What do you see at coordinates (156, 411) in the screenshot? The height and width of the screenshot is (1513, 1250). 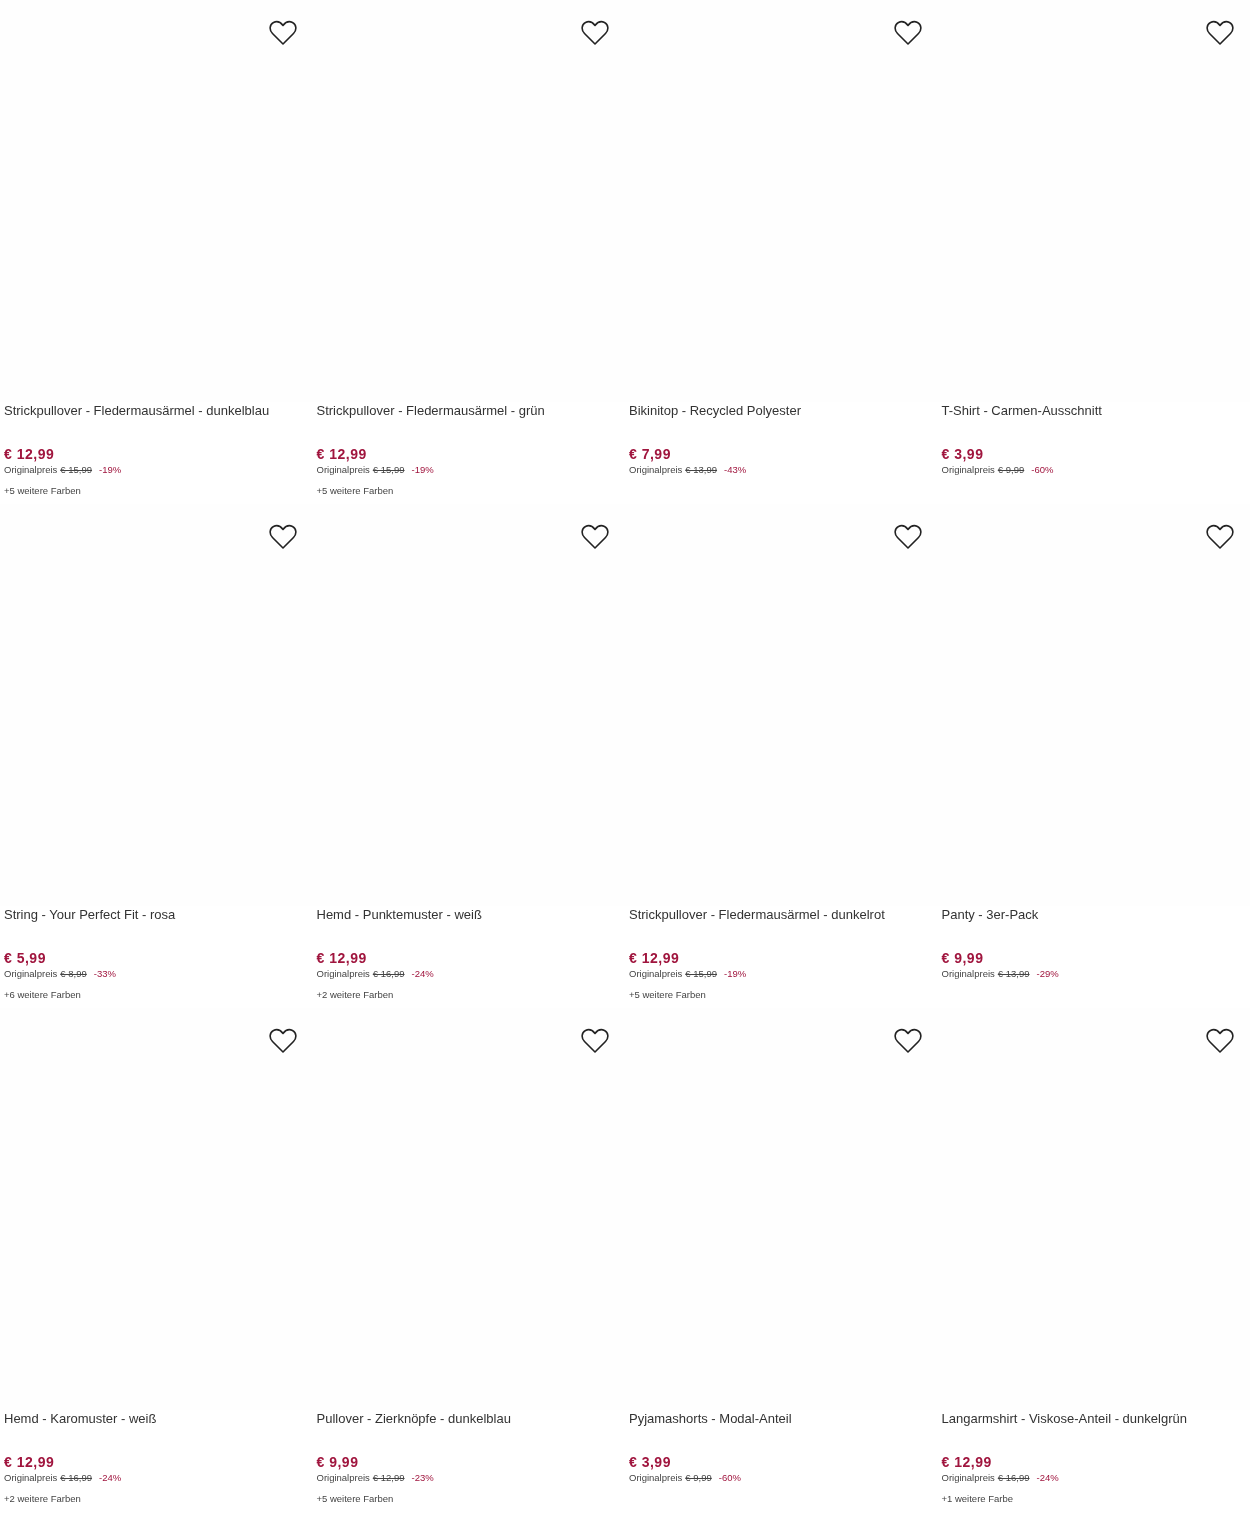 I see `product-title: Strickpullover - Fledermausärmel - dunkelblau` at bounding box center [156, 411].